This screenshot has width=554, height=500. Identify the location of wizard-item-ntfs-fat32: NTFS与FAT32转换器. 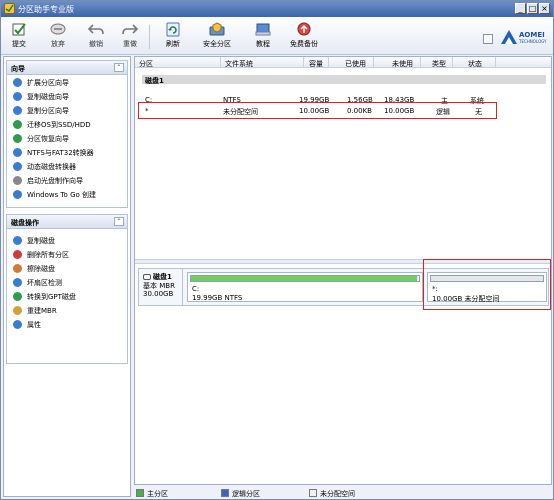
(67, 152).